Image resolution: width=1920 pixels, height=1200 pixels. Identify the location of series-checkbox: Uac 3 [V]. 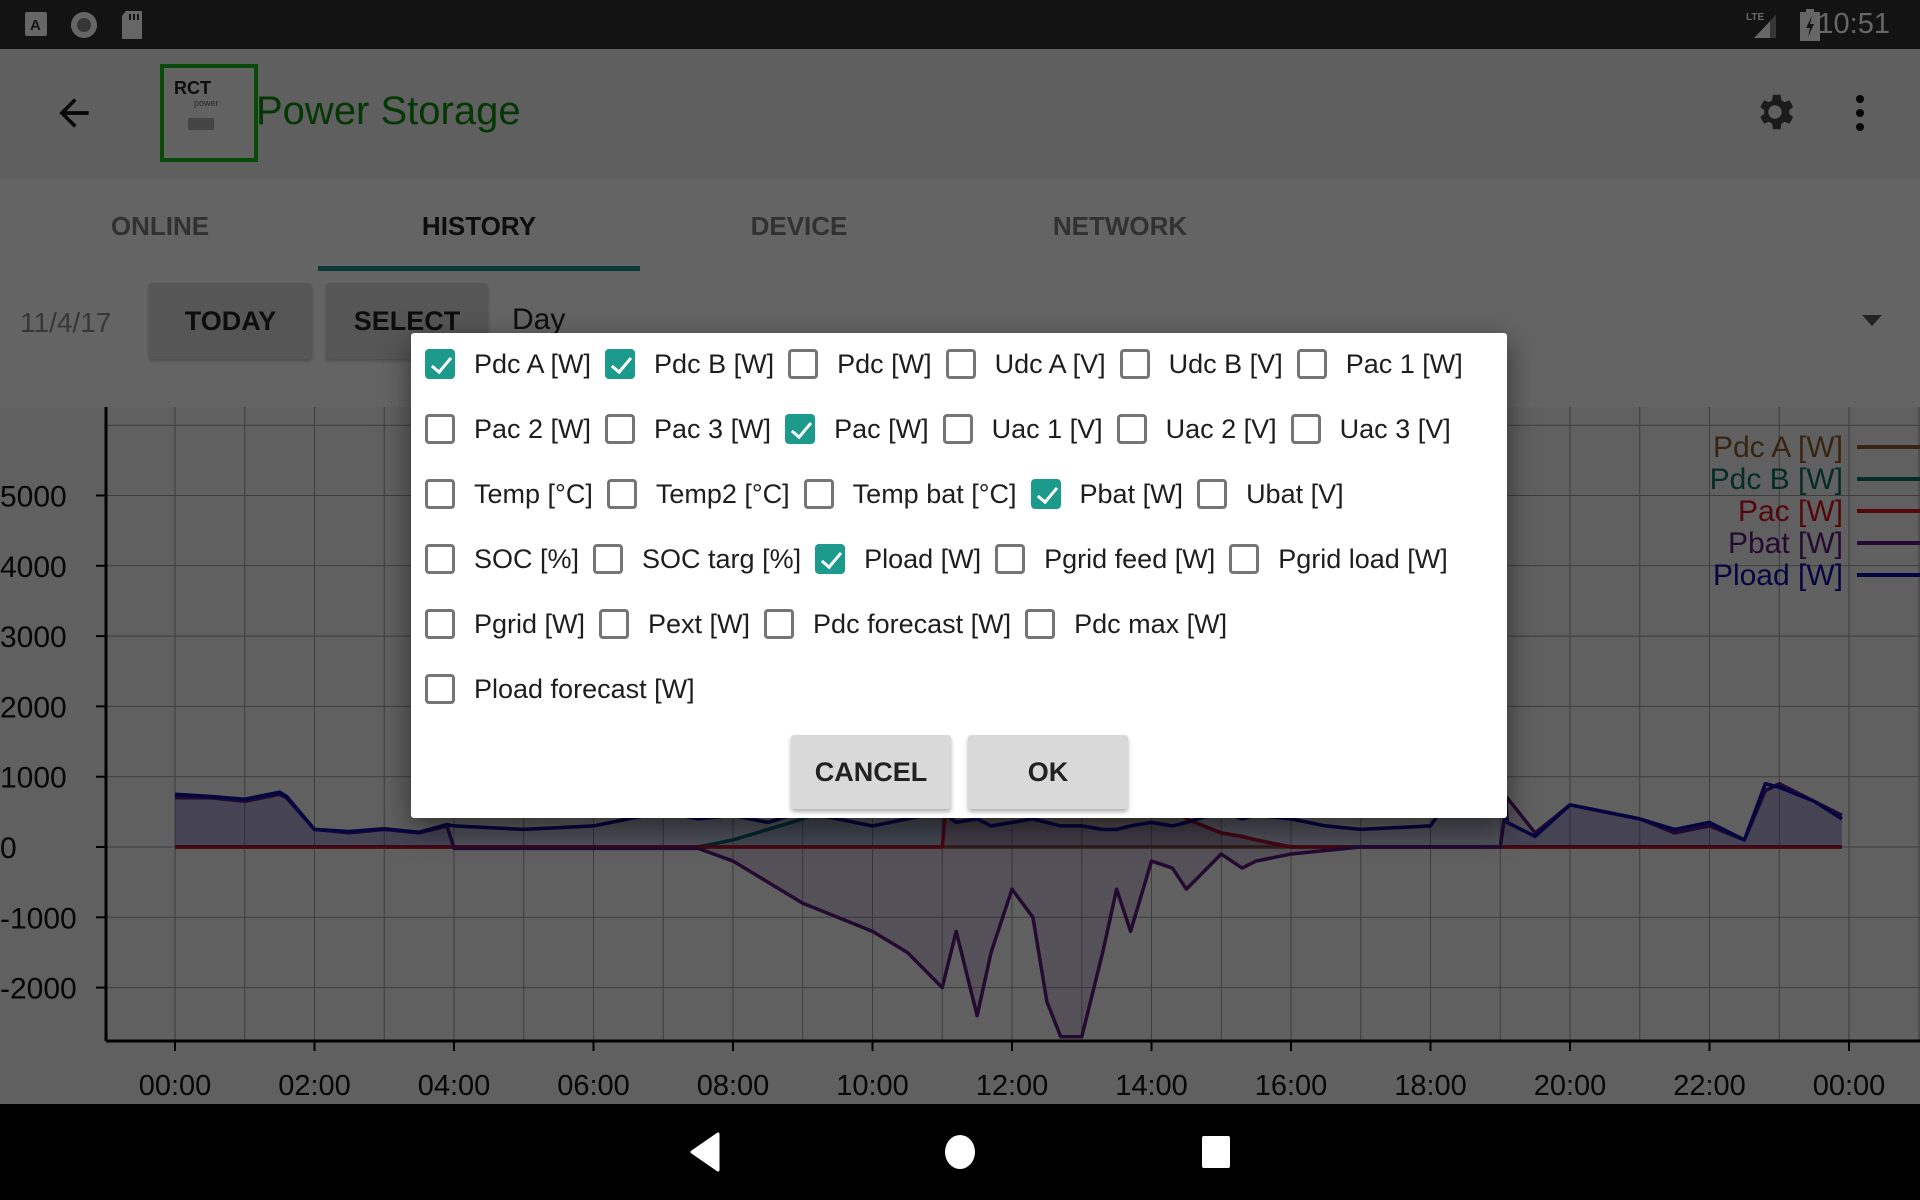
(1370, 429).